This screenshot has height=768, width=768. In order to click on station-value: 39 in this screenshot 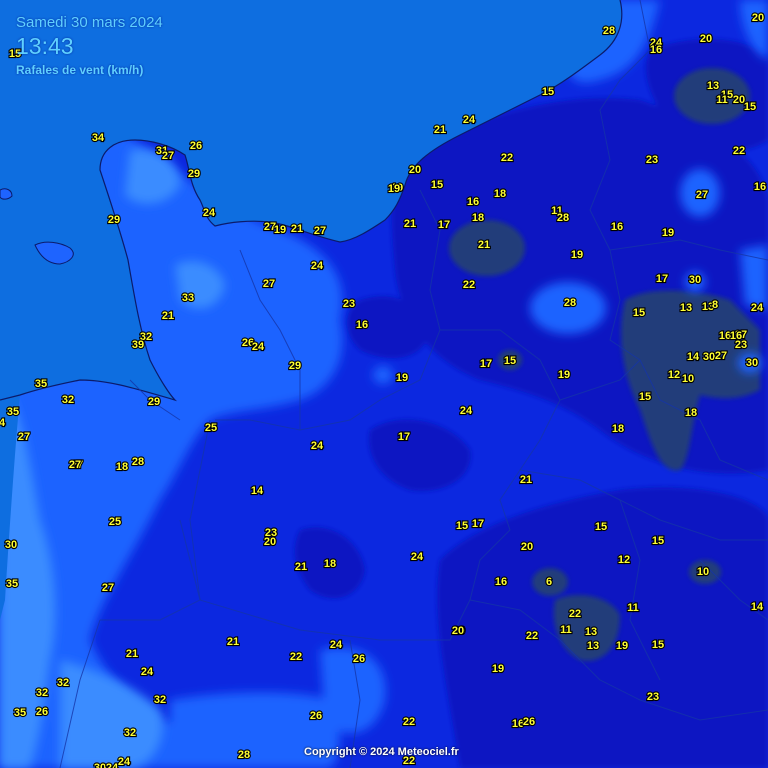, I will do `click(138, 345)`.